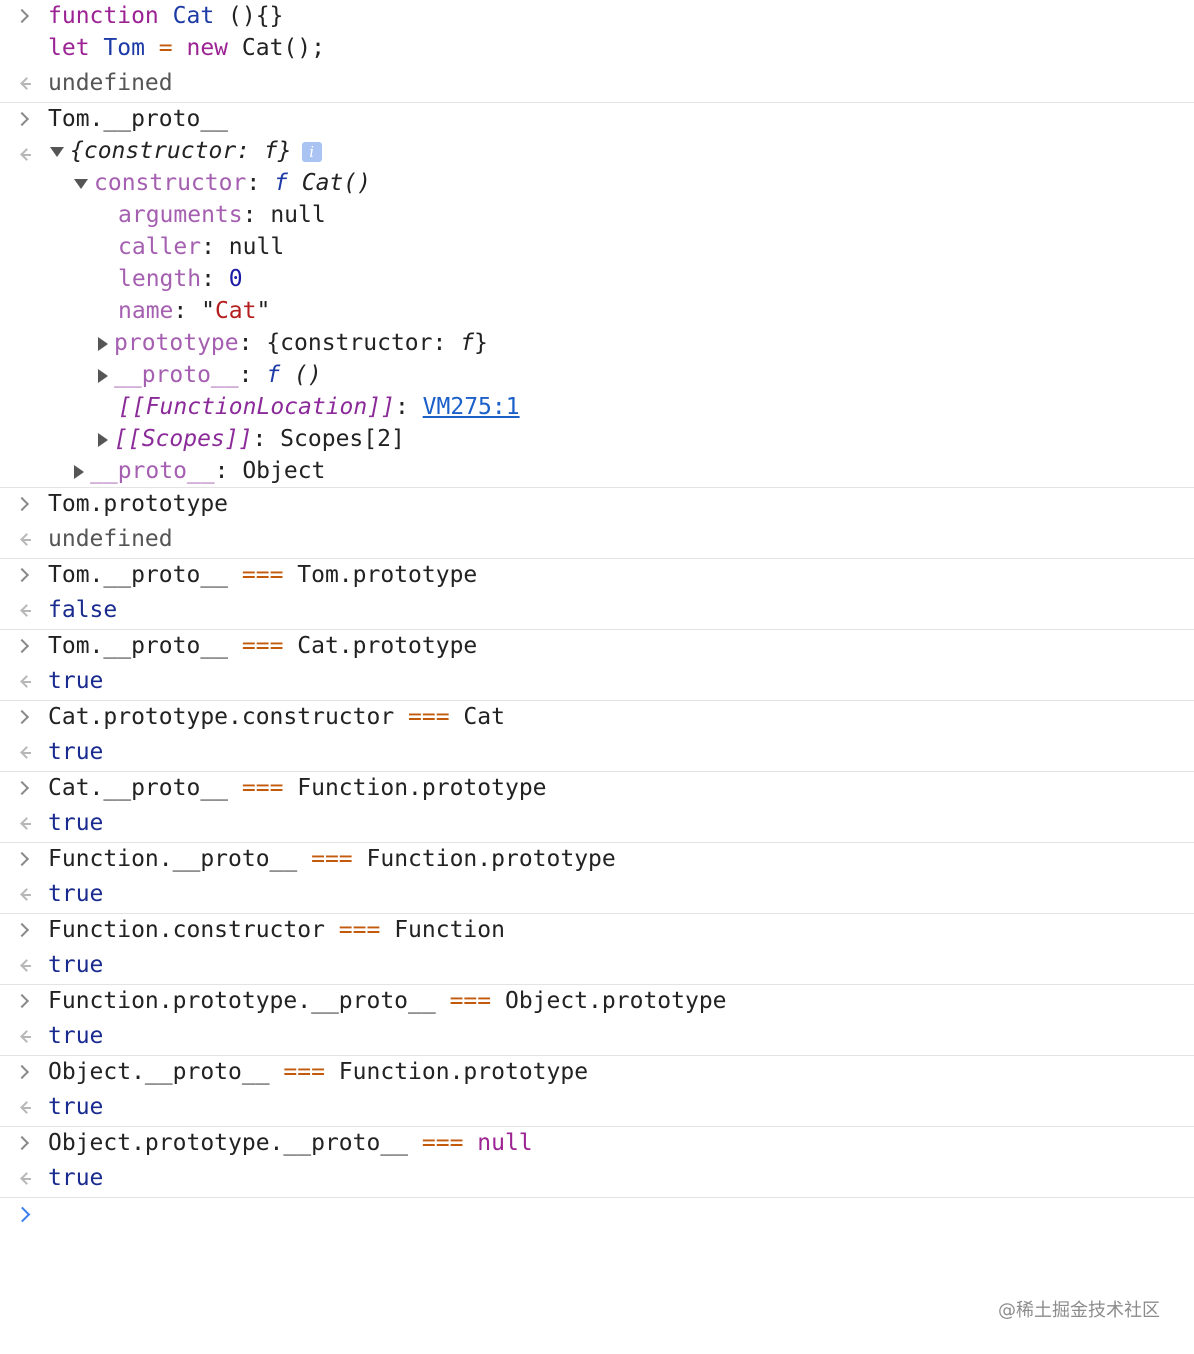 Image resolution: width=1194 pixels, height=1354 pixels. I want to click on code-token: name, so click(146, 311).